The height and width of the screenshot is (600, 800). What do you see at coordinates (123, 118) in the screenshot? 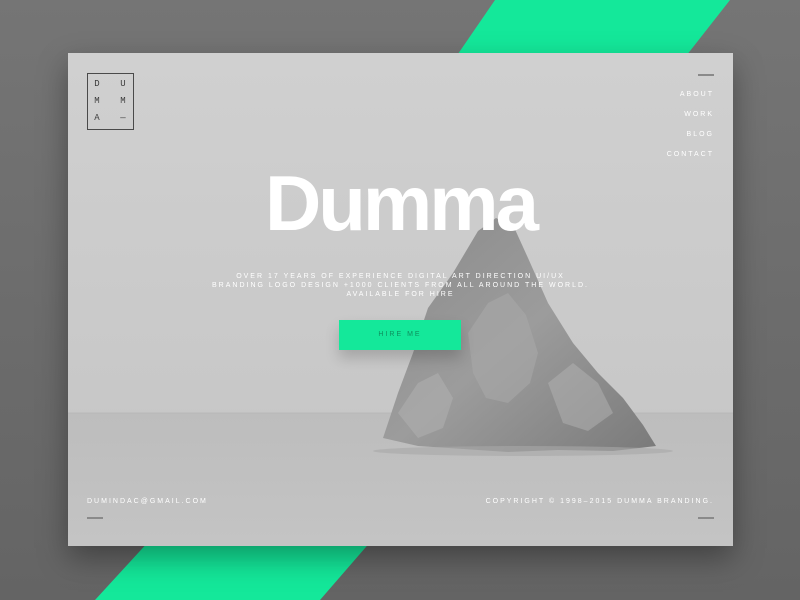
I see `logo-dash: —` at bounding box center [123, 118].